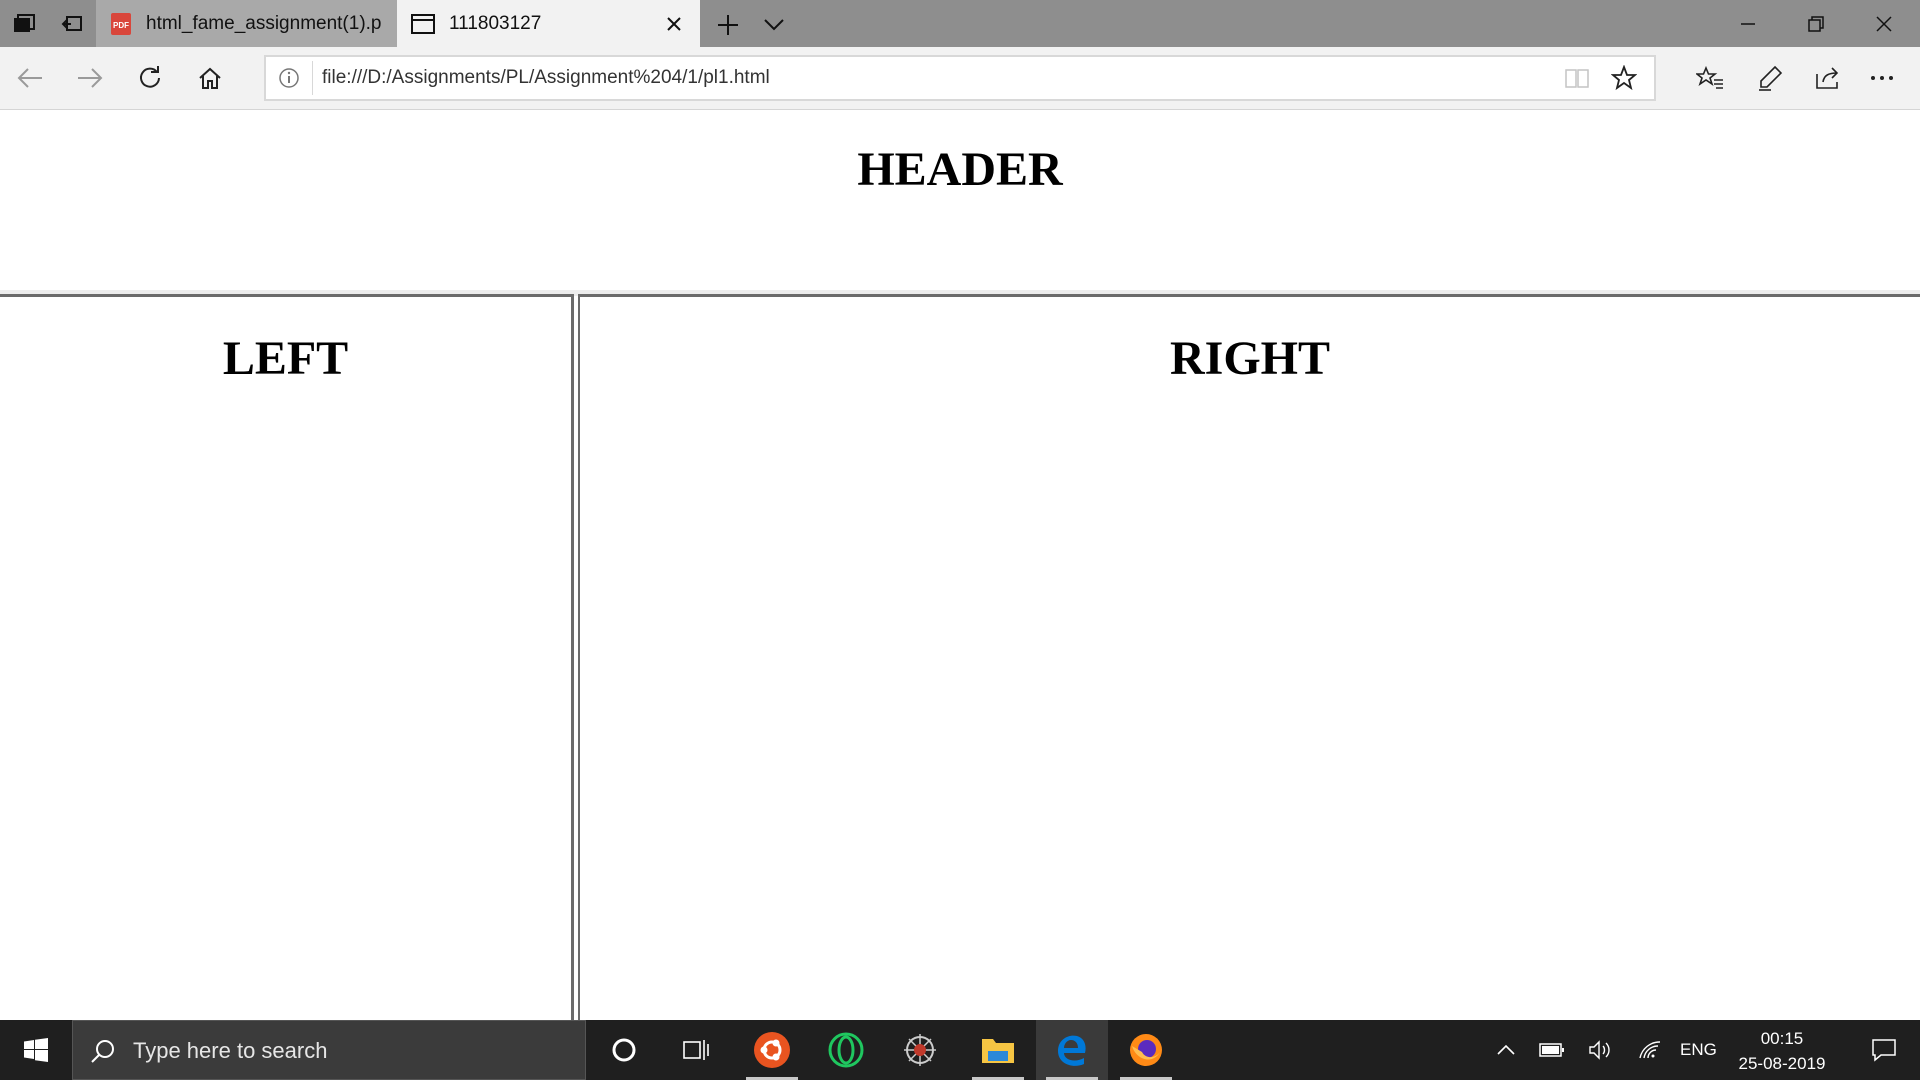  Describe the element at coordinates (24, 23) in the screenshot. I see `tab-manager-icon` at that location.